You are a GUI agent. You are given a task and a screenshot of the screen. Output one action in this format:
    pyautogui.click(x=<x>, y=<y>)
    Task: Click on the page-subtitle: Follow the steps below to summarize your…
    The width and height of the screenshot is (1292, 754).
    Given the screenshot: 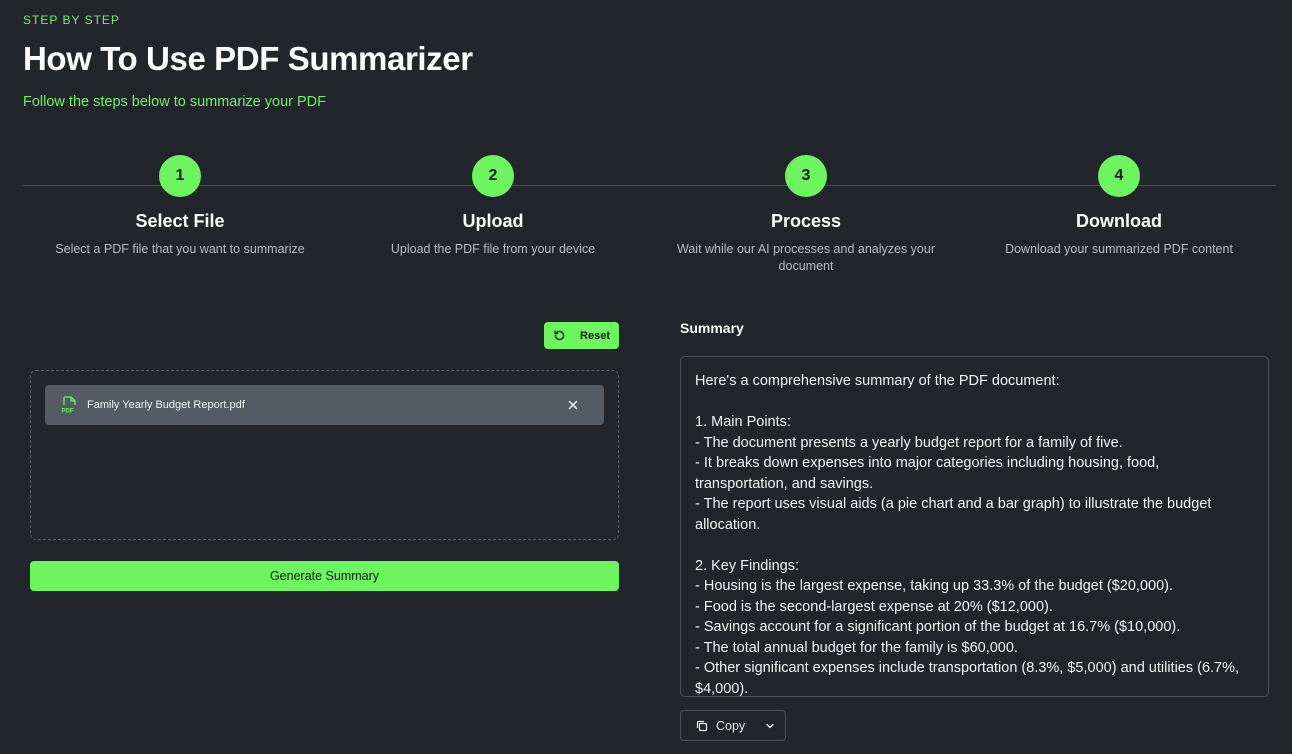 What is the action you would take?
    pyautogui.click(x=174, y=102)
    